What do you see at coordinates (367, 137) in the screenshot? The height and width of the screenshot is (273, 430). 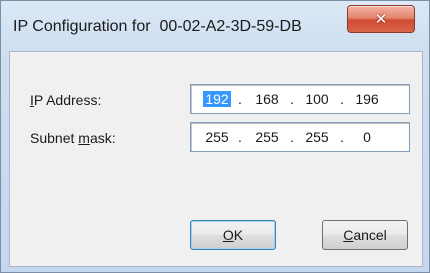 I see `mask-octet-4: 0` at bounding box center [367, 137].